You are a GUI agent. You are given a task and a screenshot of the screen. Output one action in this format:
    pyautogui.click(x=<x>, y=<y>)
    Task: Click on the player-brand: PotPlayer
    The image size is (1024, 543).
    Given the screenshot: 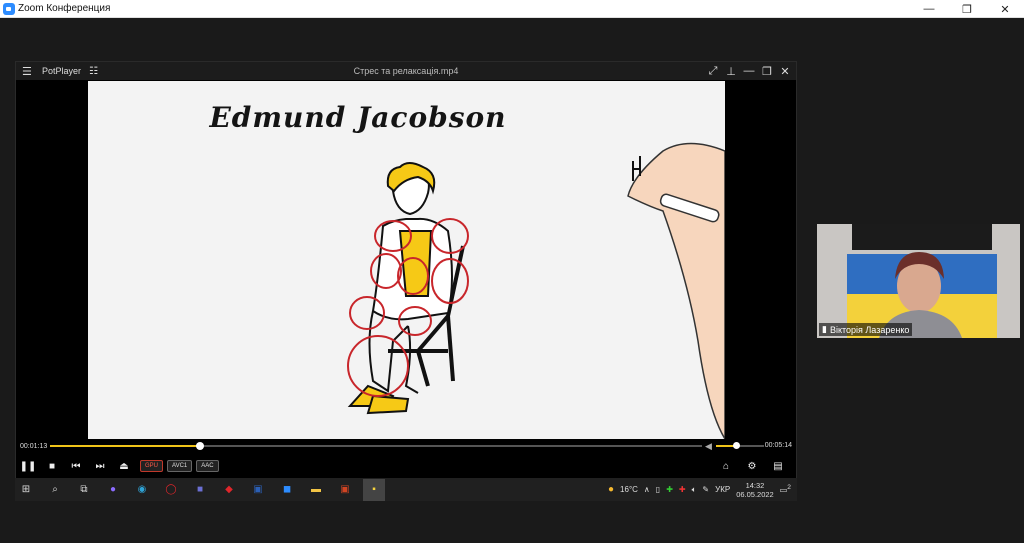 What is the action you would take?
    pyautogui.click(x=62, y=71)
    